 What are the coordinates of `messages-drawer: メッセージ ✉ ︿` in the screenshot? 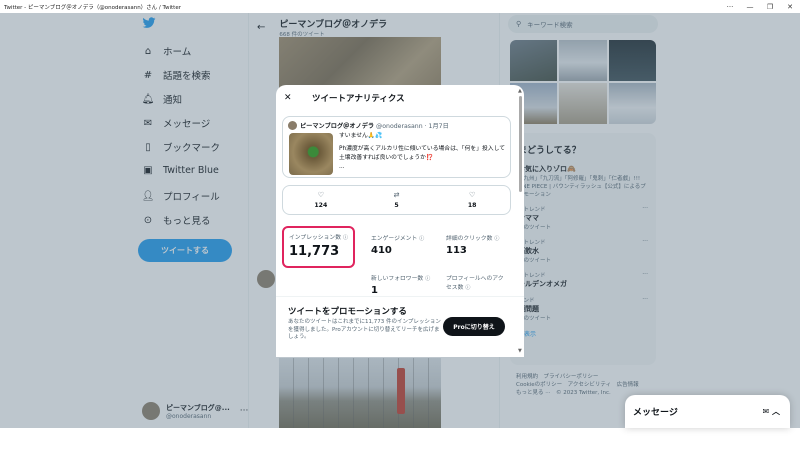 It's located at (707, 411).